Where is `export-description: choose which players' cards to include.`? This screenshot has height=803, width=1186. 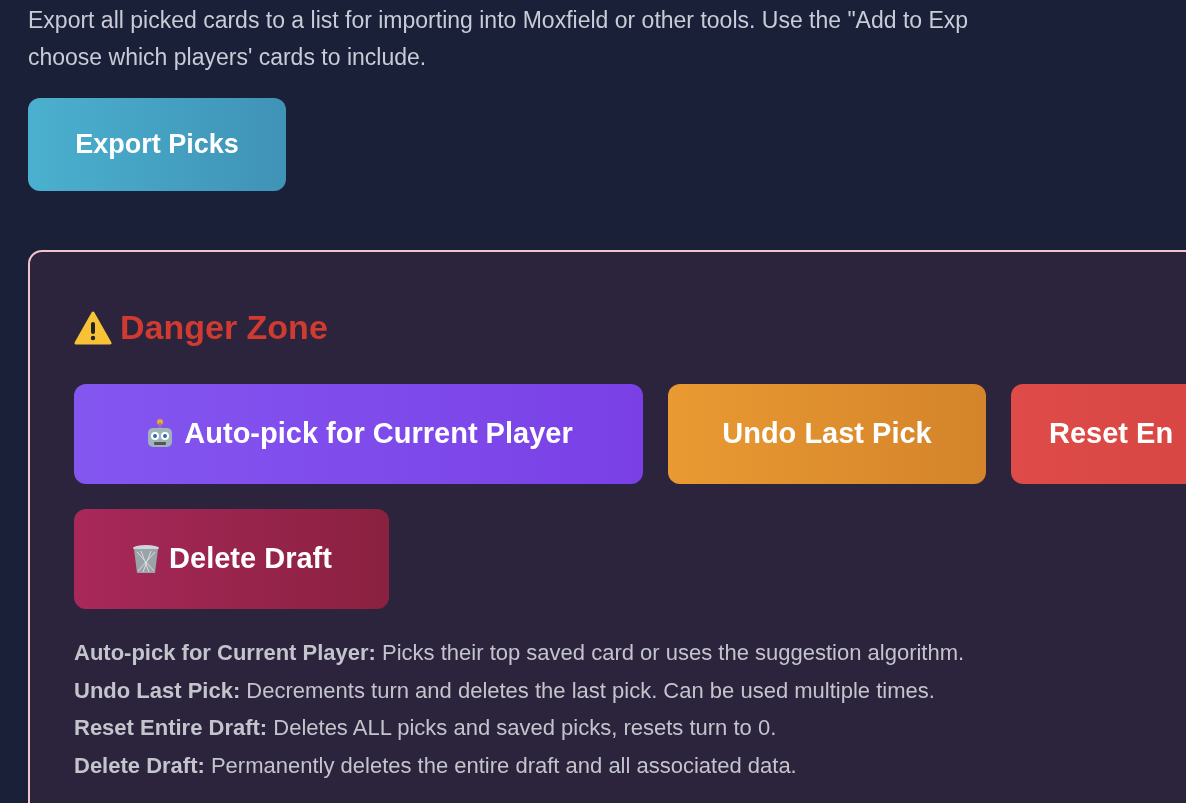 export-description: choose which players' cards to include. is located at coordinates (228, 57).